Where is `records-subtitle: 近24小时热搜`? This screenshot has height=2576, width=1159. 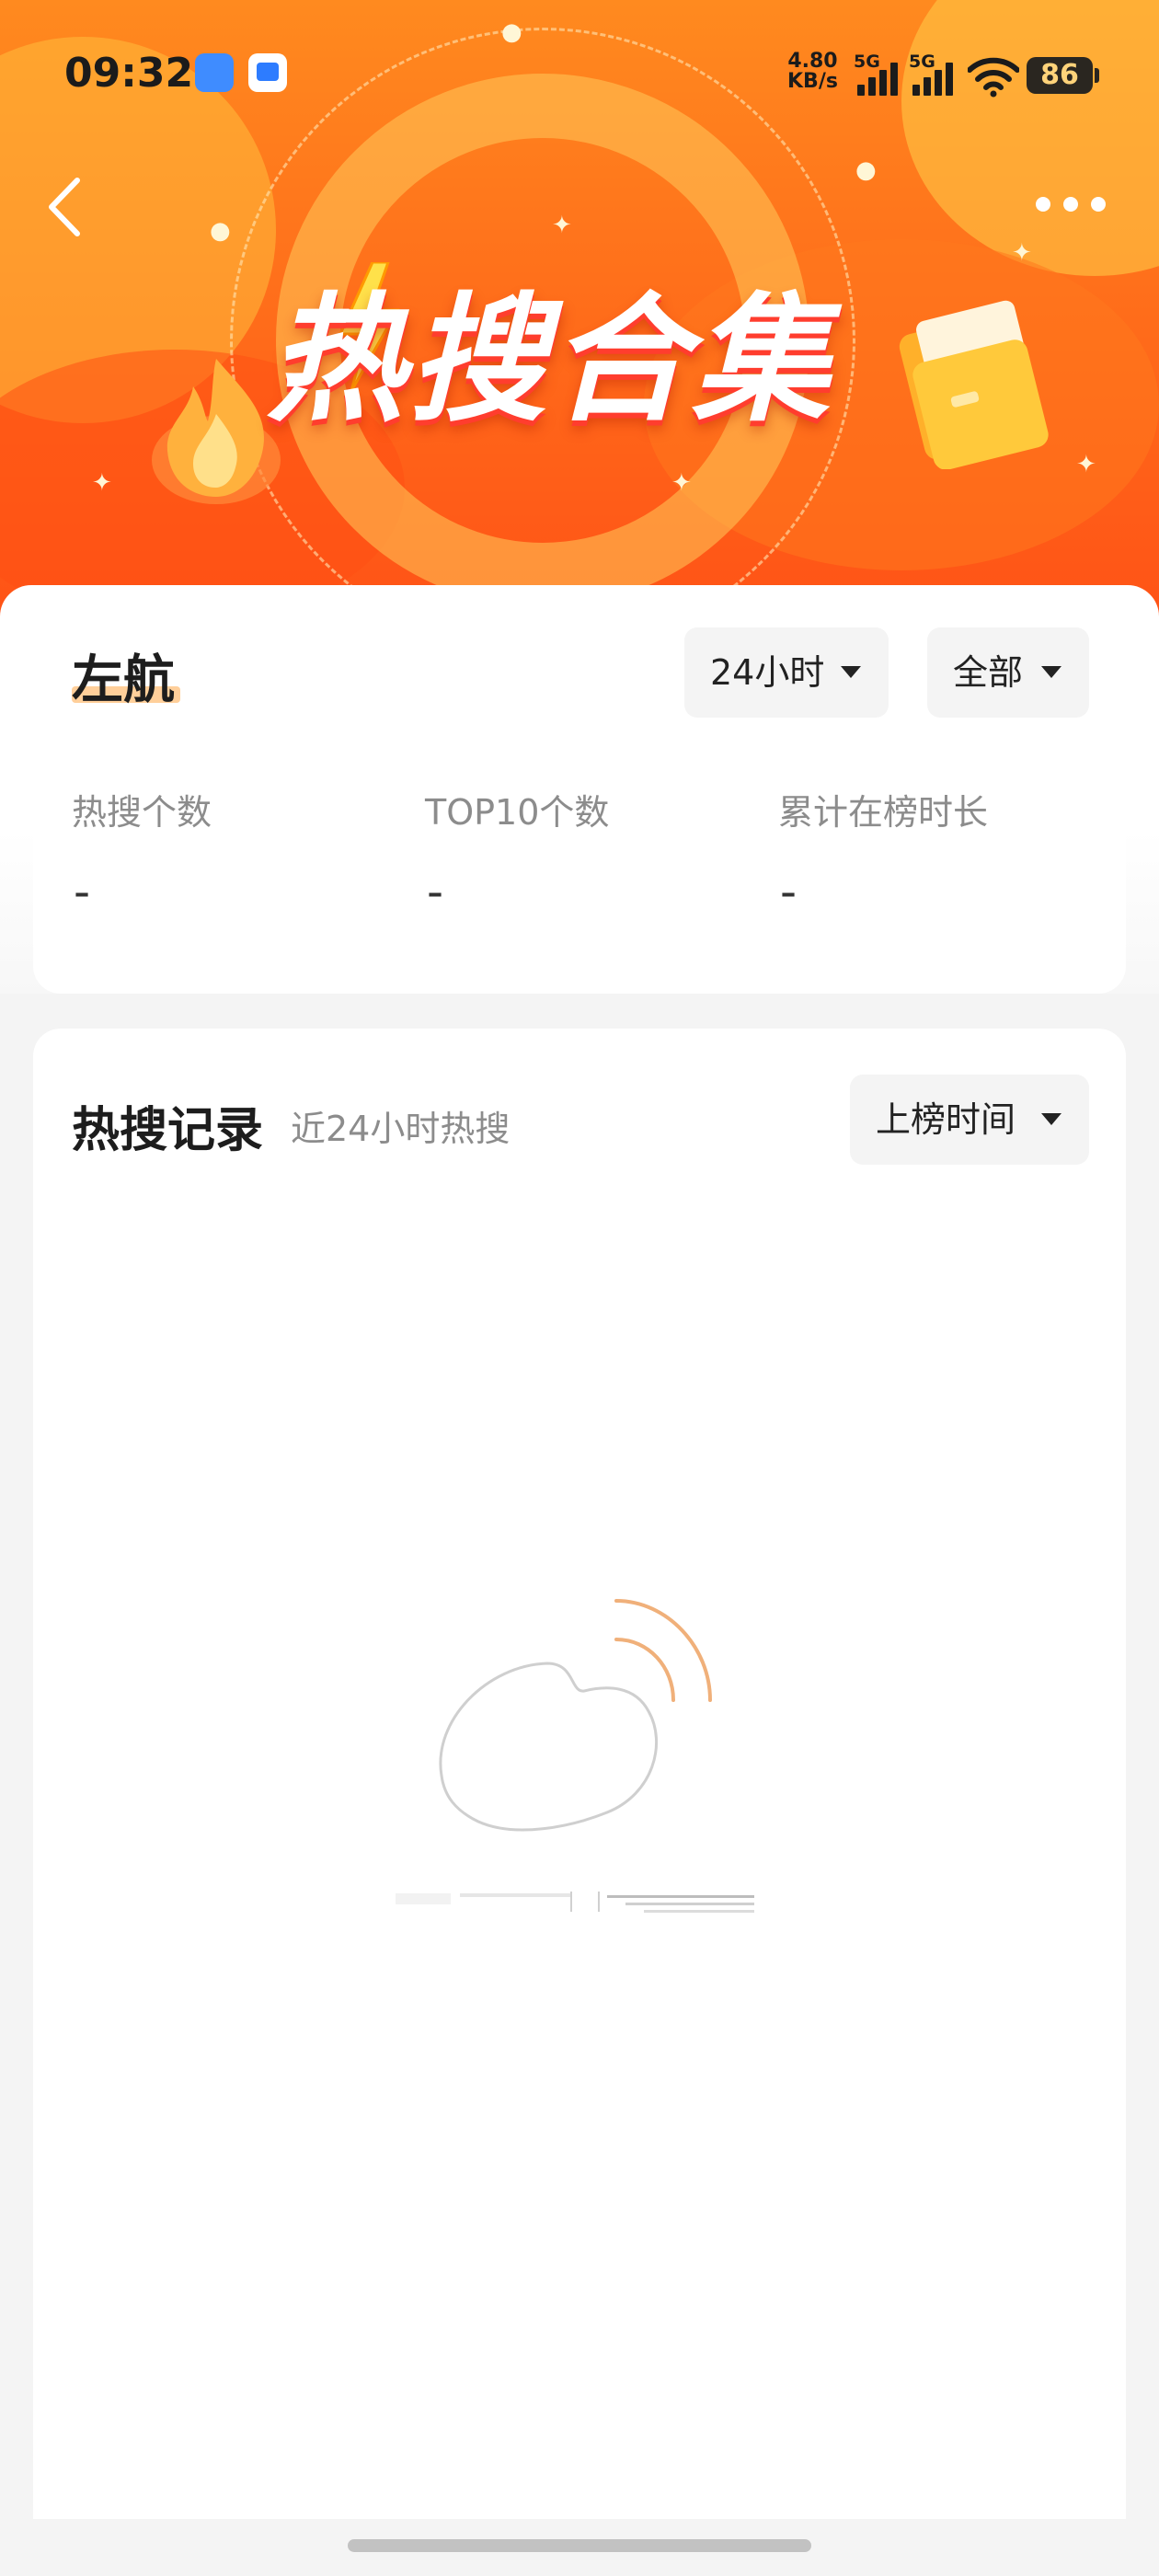
records-subtitle: 近24小时热搜 is located at coordinates (401, 1129).